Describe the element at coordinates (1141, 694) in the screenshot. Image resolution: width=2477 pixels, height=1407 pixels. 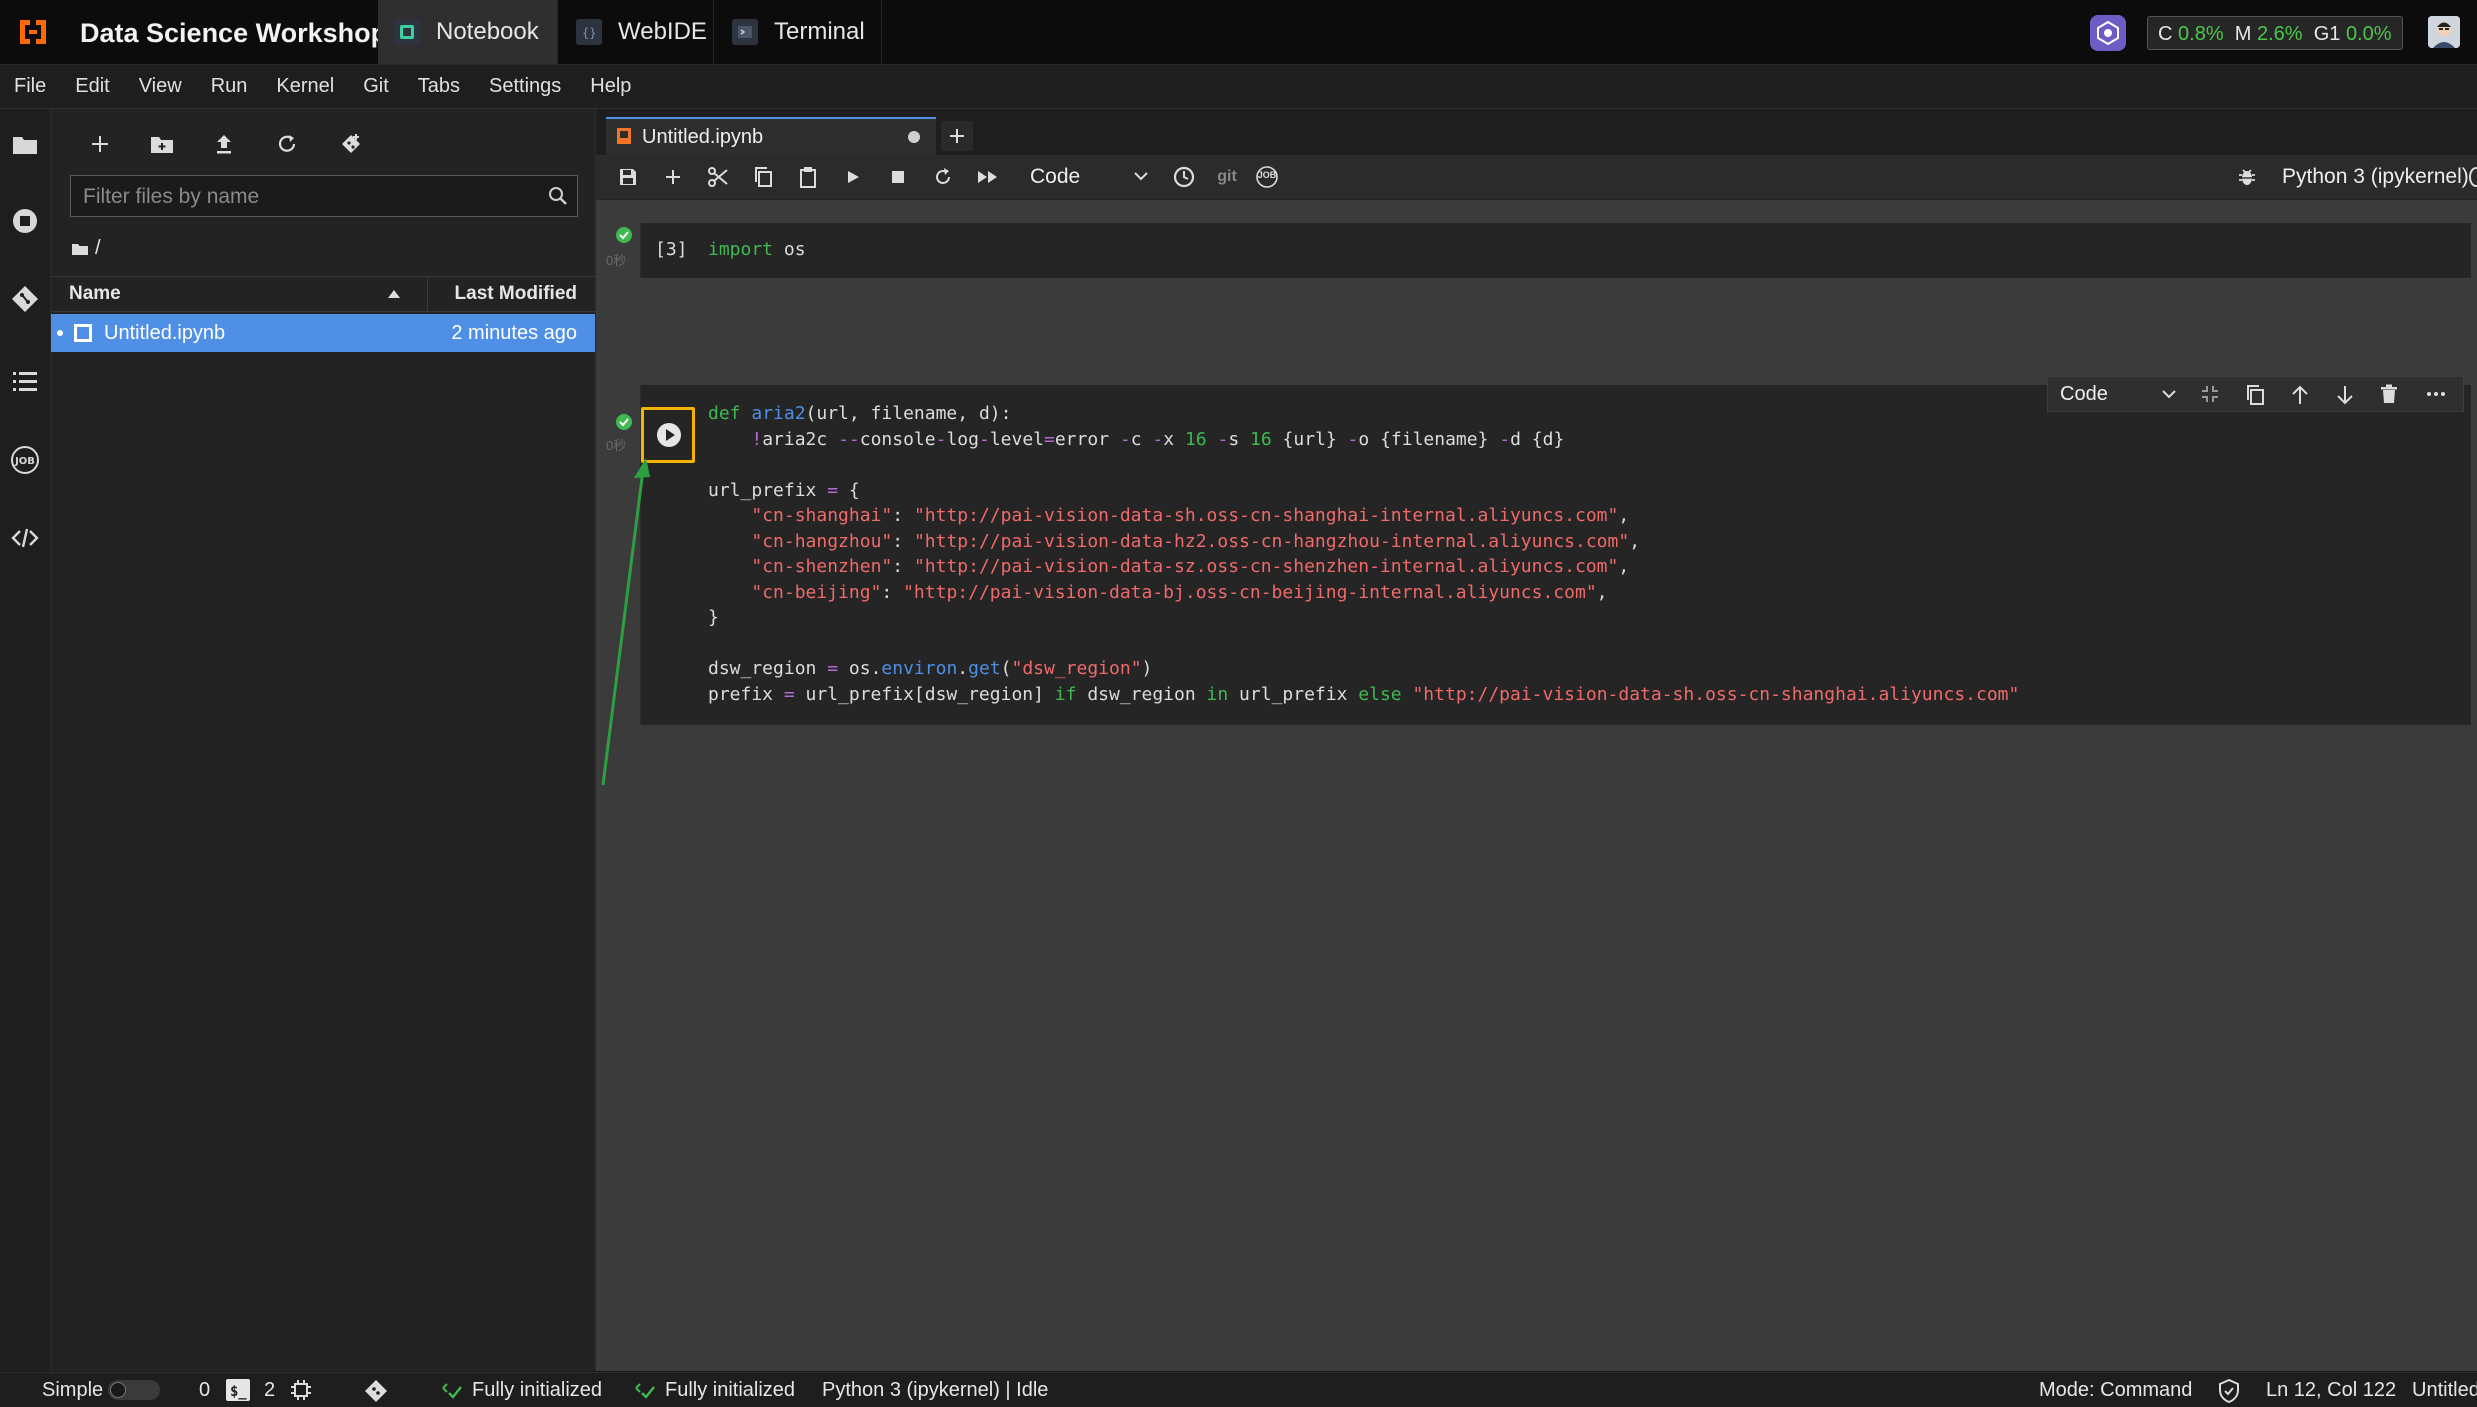
I see `code-token: dsw_region` at that location.